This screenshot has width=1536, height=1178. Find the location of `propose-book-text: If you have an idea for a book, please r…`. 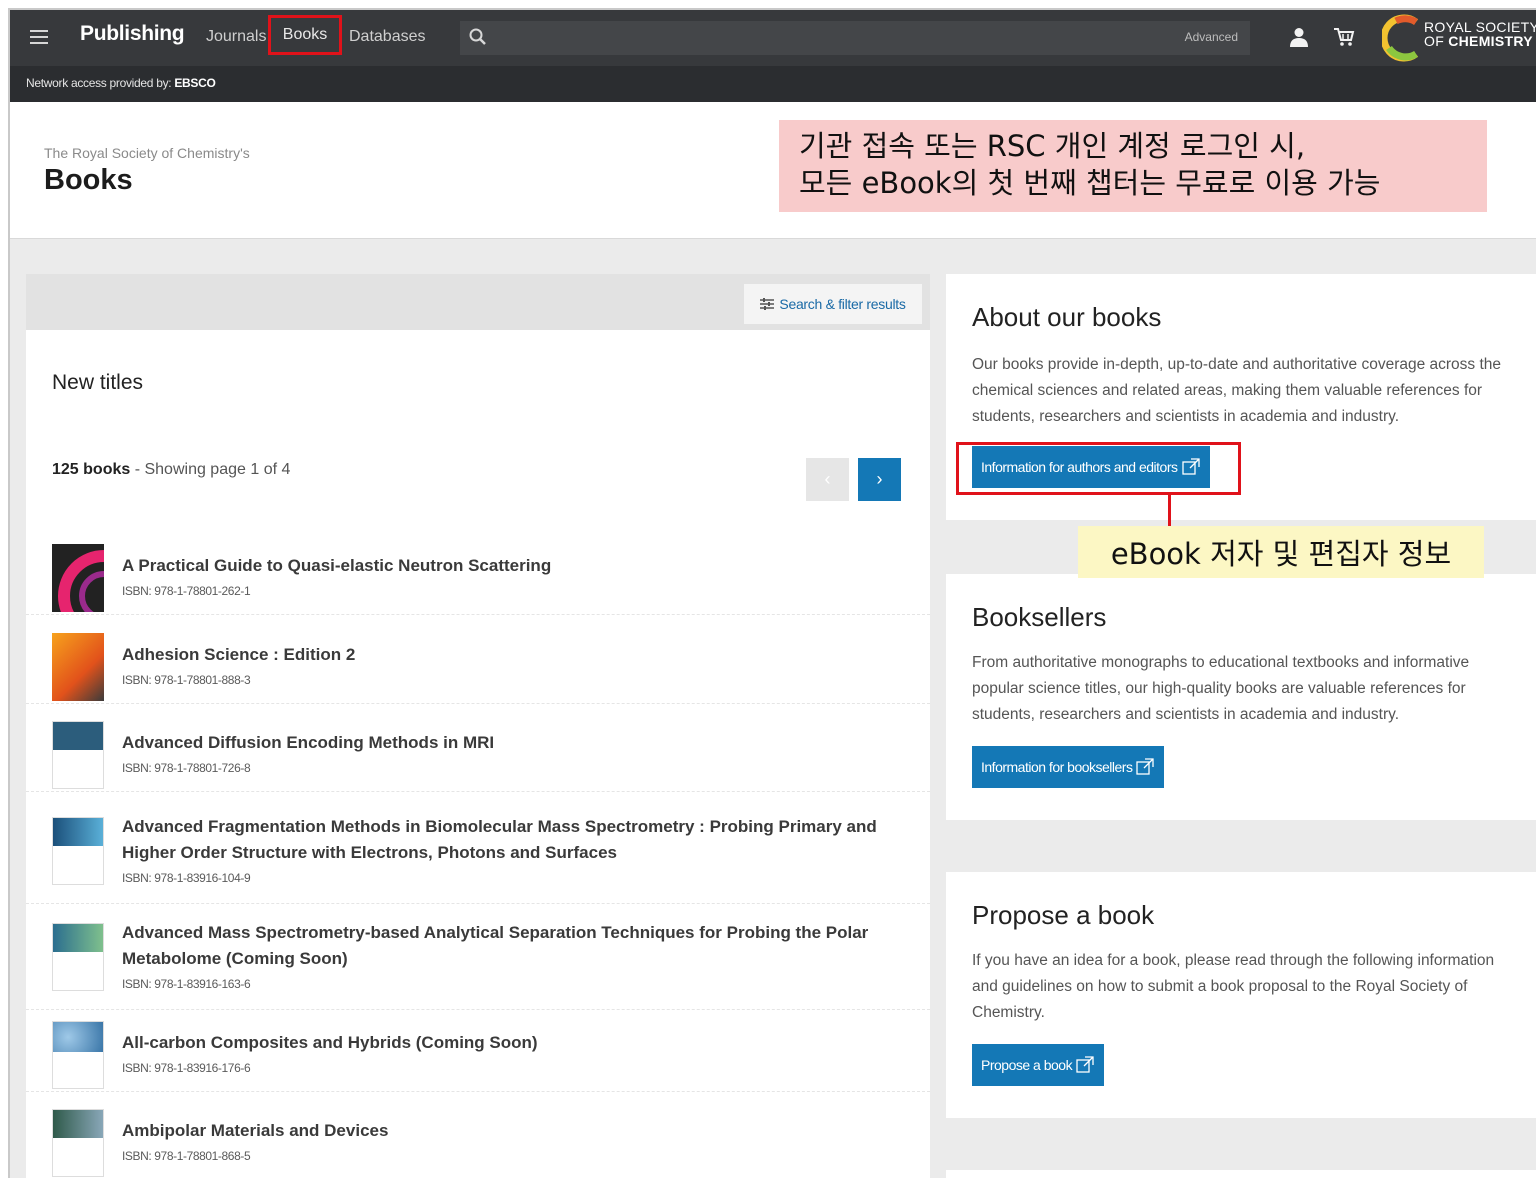

propose-book-text: If you have an idea for a book, please r… is located at coordinates (1233, 986).